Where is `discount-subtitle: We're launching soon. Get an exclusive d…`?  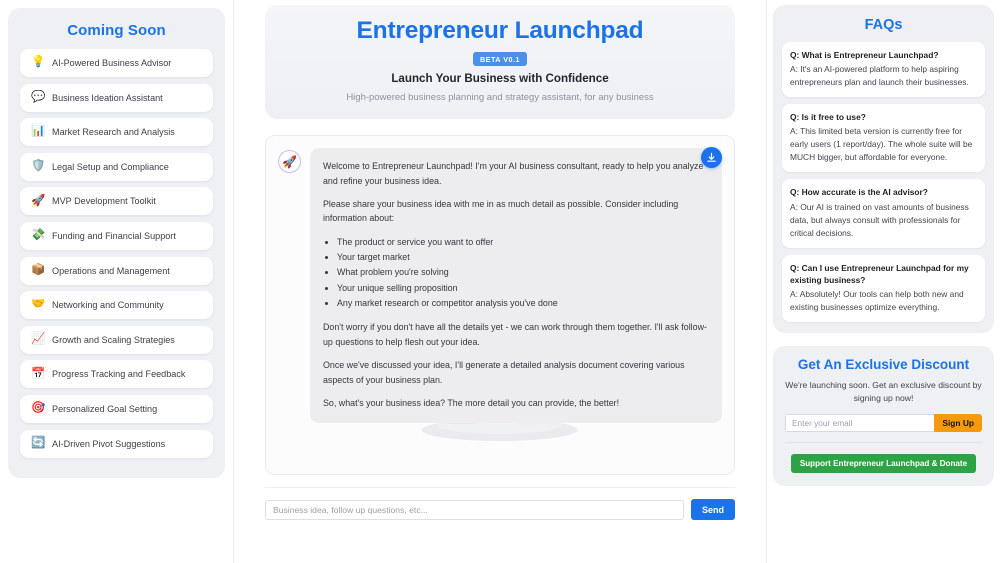 discount-subtitle: We're launching soon. Get an exclusive d… is located at coordinates (883, 391).